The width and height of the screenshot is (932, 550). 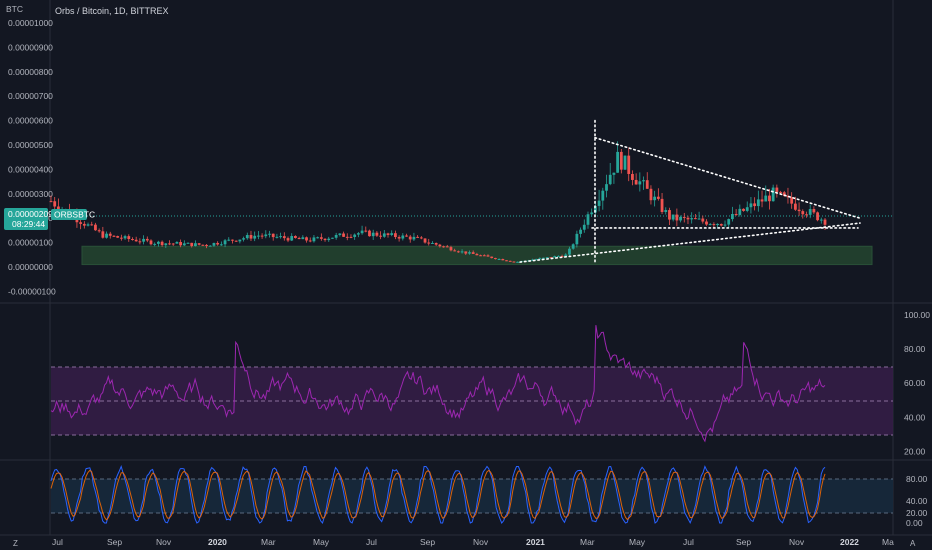 I want to click on stoch-tick-label: 80.00, so click(x=917, y=479).